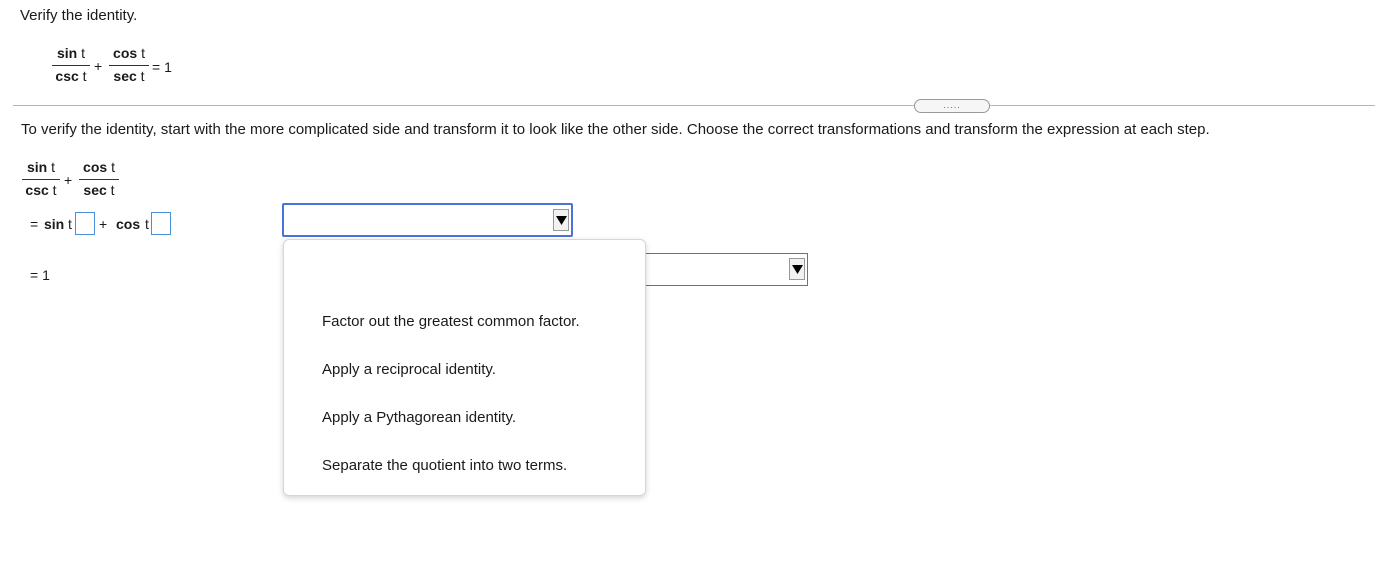 The width and height of the screenshot is (1375, 577). Describe the element at coordinates (427, 220) in the screenshot. I see `step1-transformation-select` at that location.